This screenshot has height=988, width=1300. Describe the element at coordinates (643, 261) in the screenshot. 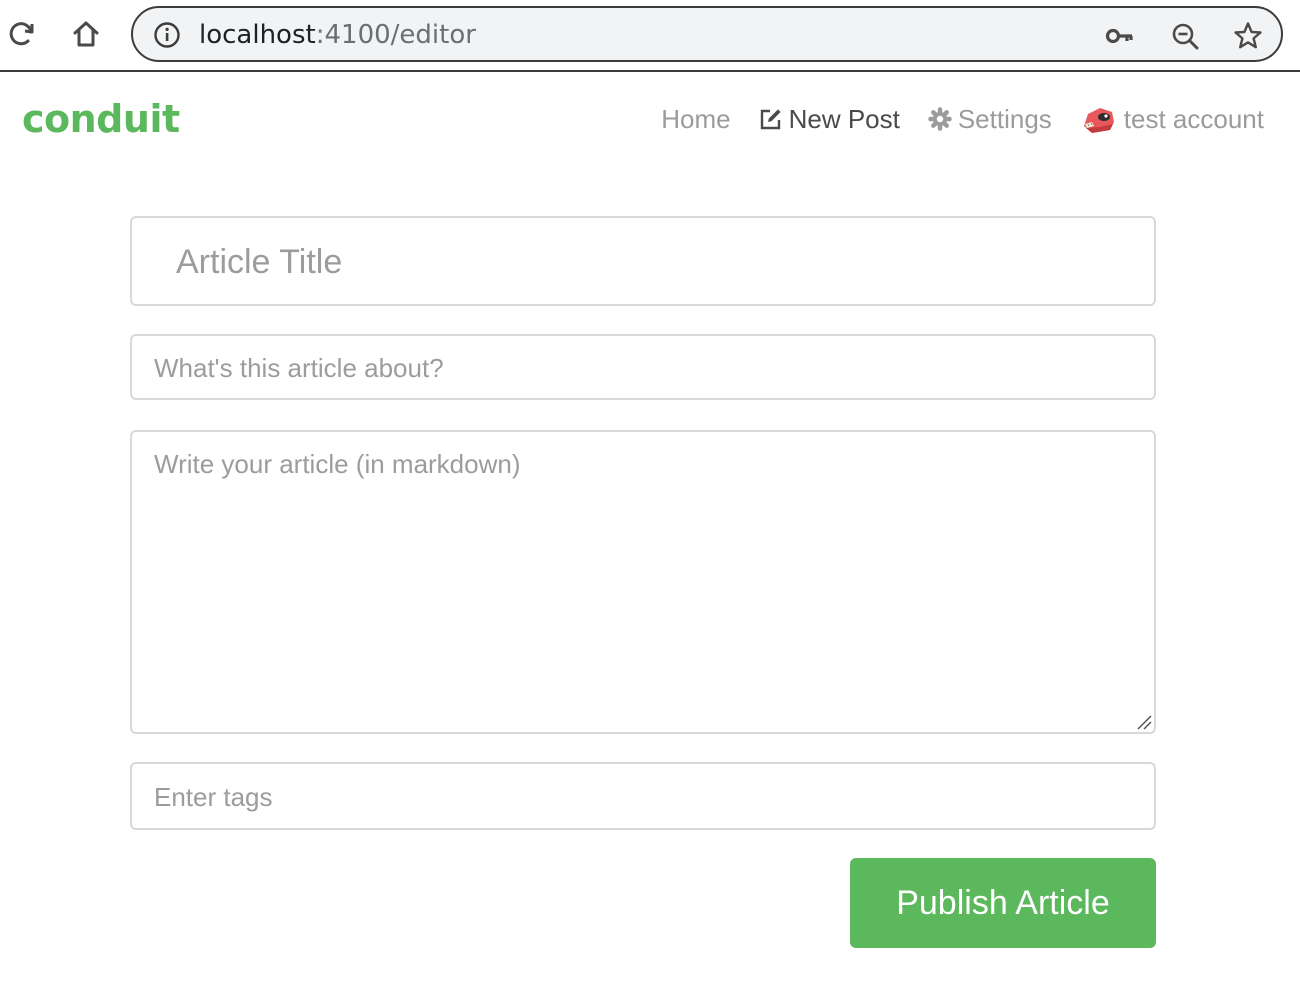

I see `article-title-input: Article Title` at that location.